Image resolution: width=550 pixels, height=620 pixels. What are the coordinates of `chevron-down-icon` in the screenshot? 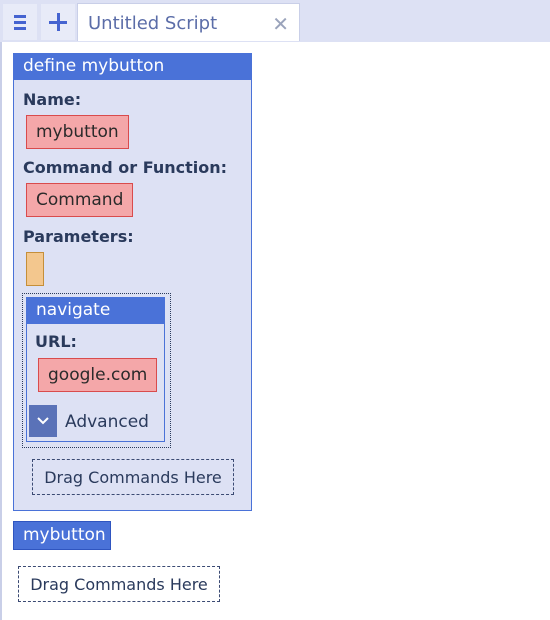 It's located at (43, 421).